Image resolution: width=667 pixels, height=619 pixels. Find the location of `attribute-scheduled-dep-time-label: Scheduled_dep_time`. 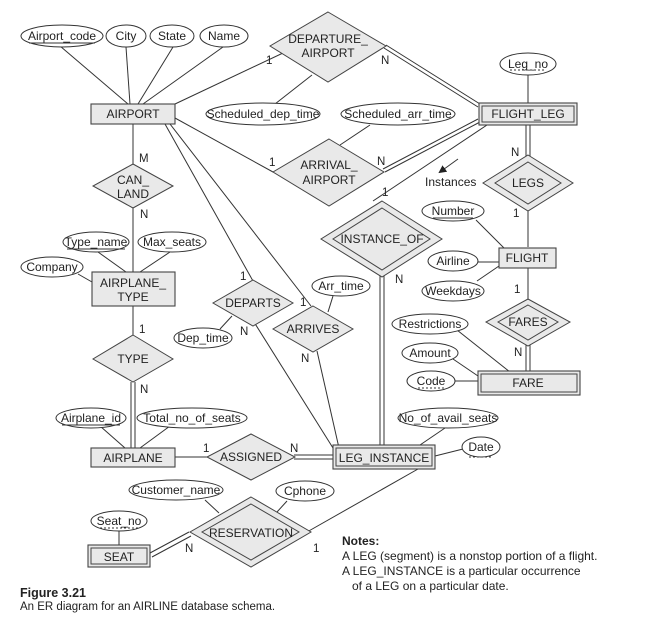

attribute-scheduled-dep-time-label: Scheduled_dep_time is located at coordinates (263, 114).